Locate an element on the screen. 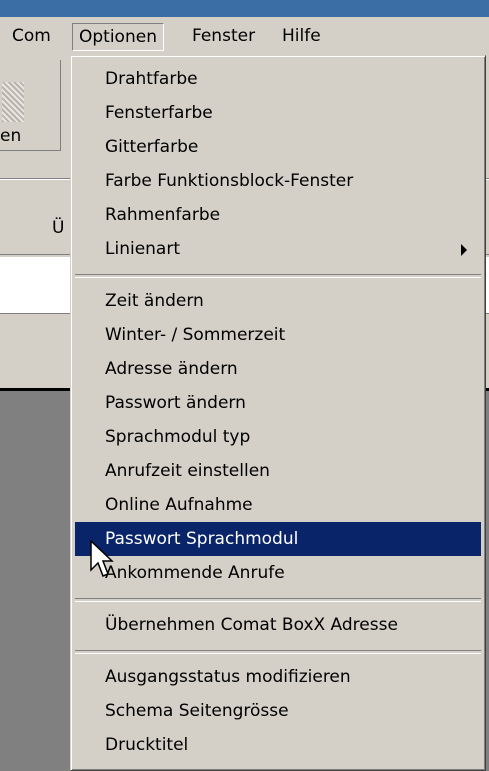 The image size is (489, 771). menu-item-gitterfarbe: Gitterfarbe is located at coordinates (278, 147).